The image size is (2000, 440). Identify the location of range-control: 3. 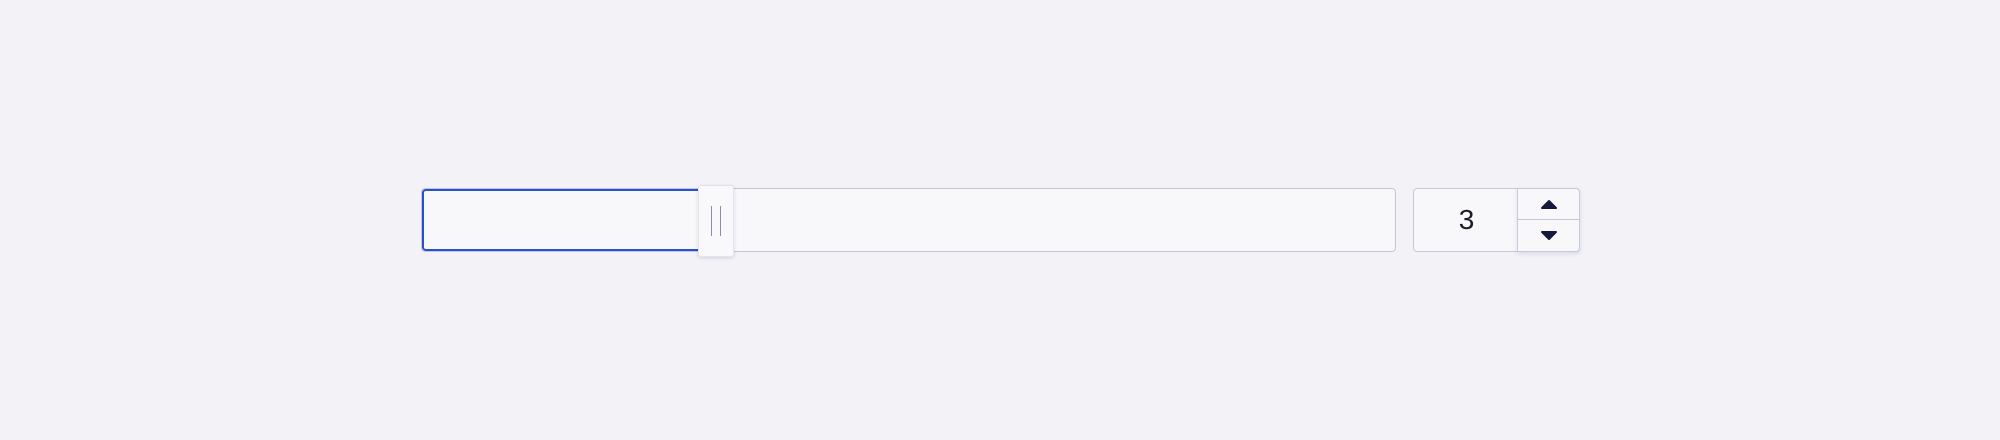
(1000, 221).